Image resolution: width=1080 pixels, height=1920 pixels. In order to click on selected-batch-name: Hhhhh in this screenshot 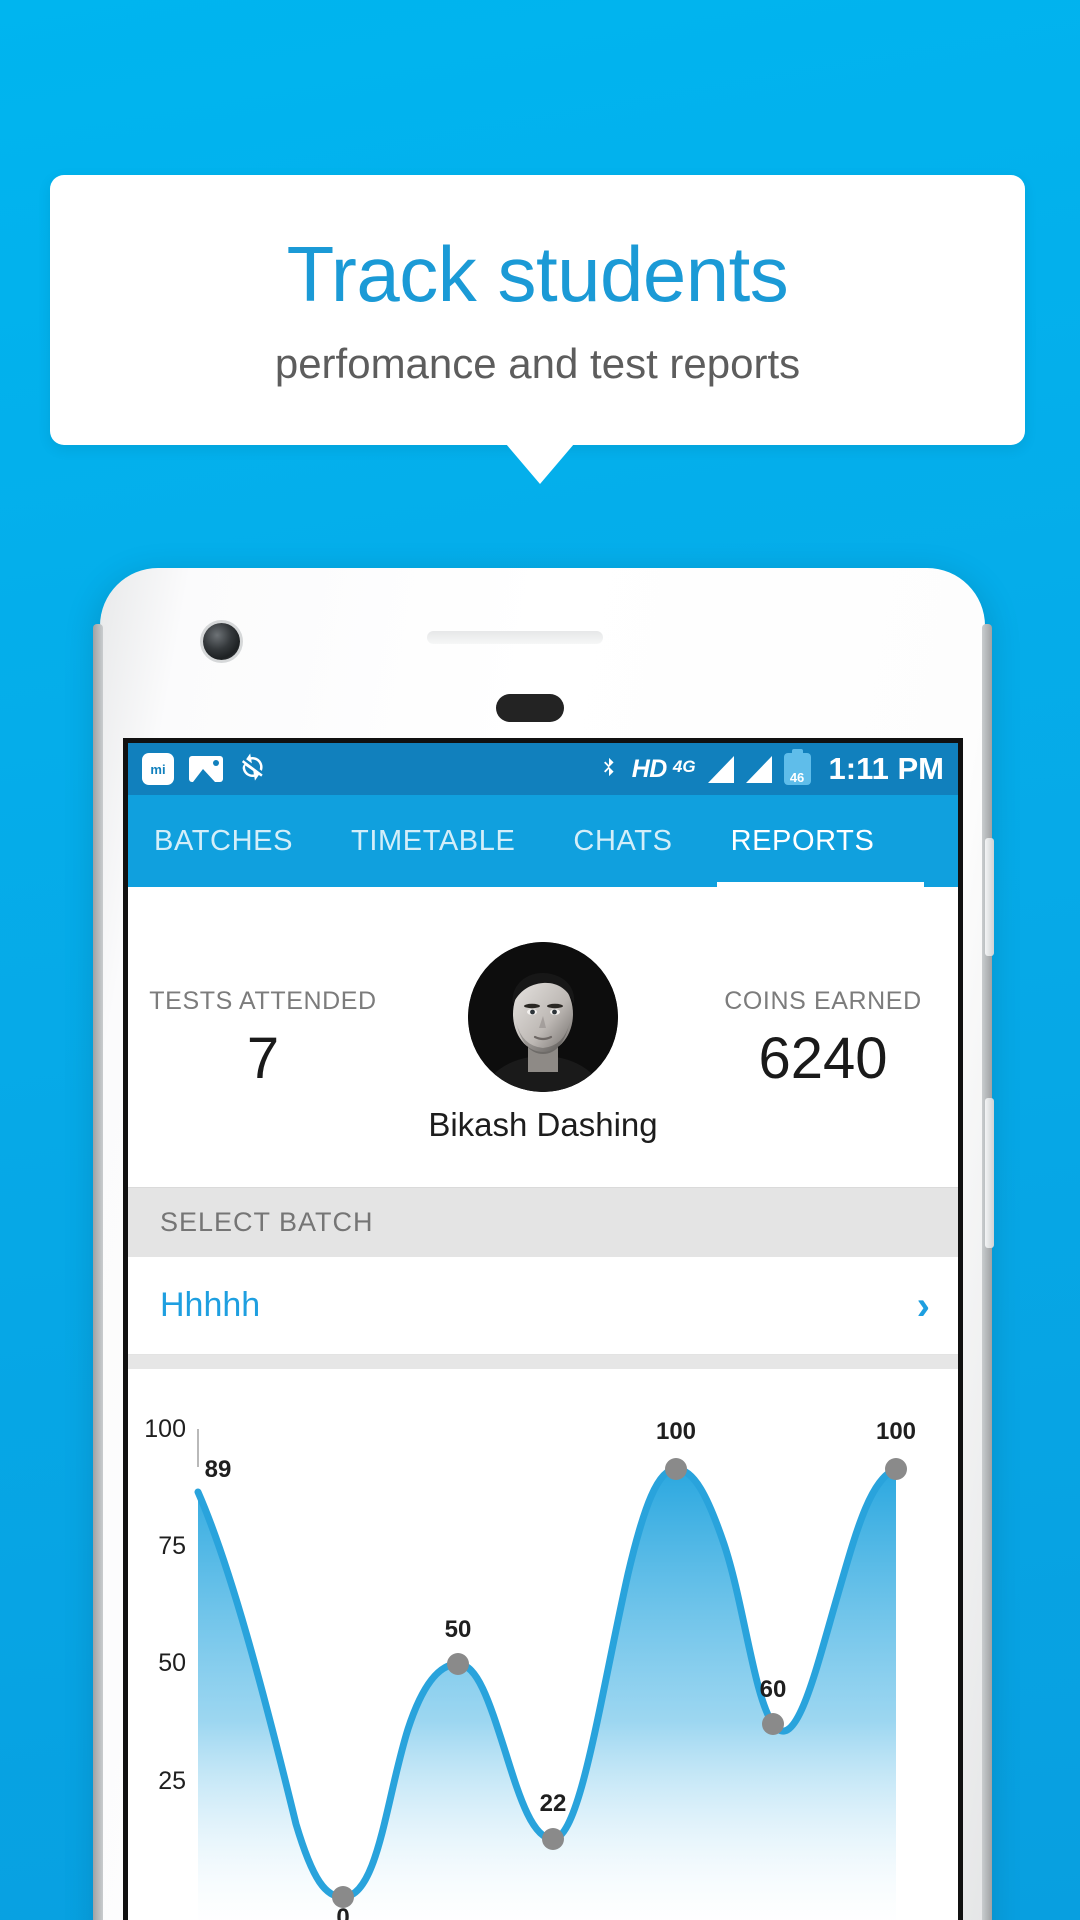, I will do `click(210, 1305)`.